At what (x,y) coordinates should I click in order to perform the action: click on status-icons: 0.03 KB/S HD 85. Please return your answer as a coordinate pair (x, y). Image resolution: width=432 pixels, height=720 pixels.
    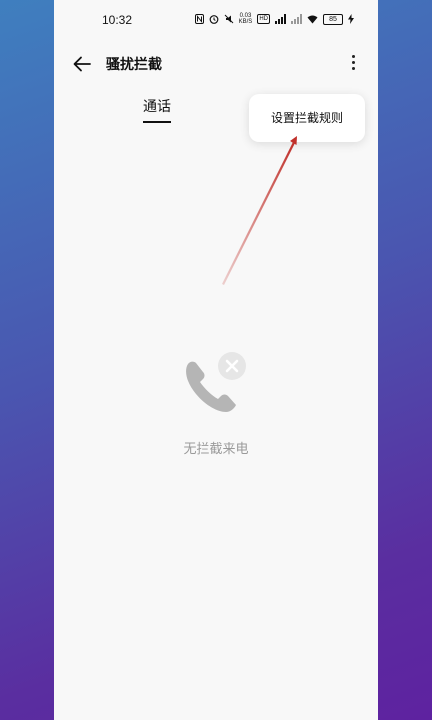
    Looking at the image, I should click on (274, 19).